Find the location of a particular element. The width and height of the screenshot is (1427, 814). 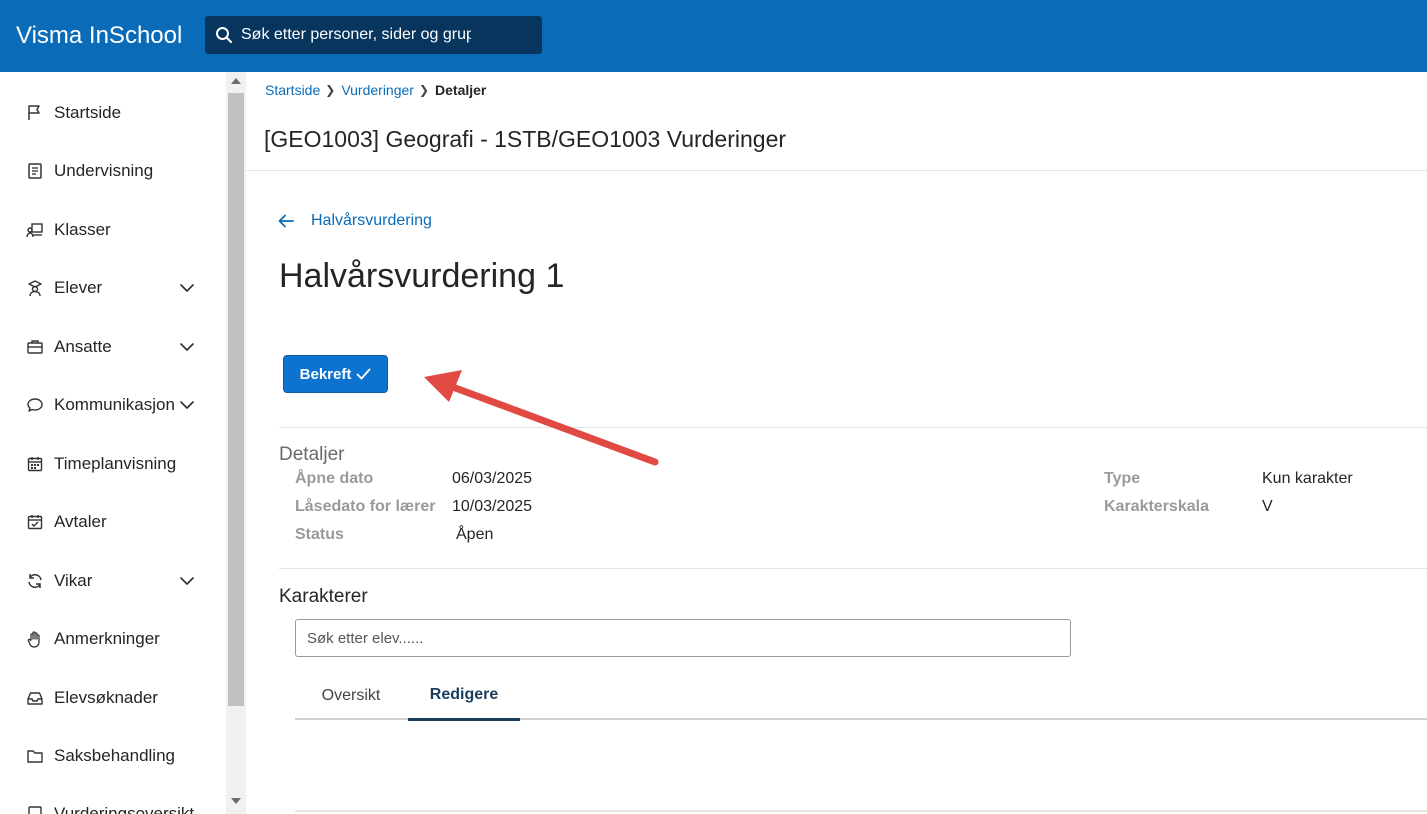

detail-label: Type is located at coordinates (1122, 478).